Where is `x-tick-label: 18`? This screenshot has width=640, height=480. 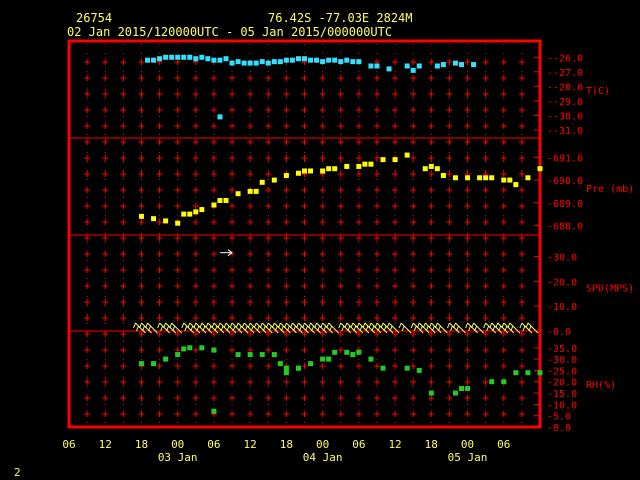
x-tick-label: 18 is located at coordinates (141, 444).